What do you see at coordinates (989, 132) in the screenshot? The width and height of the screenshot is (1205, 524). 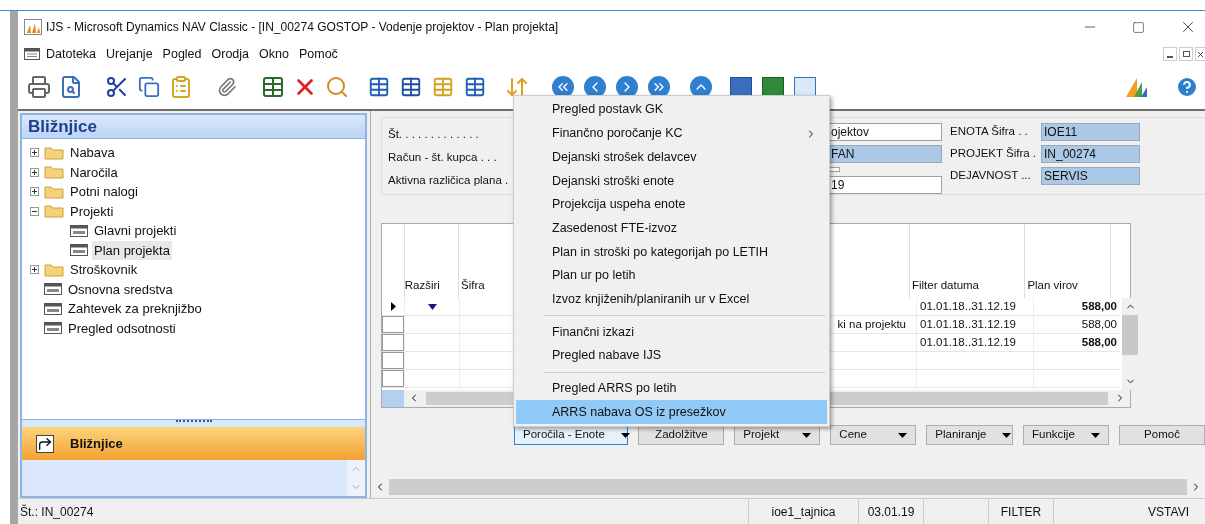 I see `field-label: ENOTA Šifra . .` at bounding box center [989, 132].